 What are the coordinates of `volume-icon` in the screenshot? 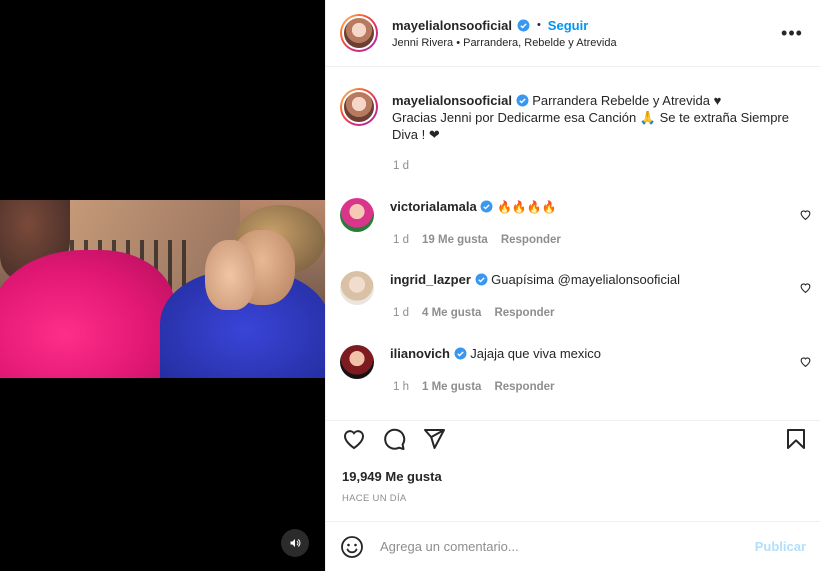 It's located at (295, 543).